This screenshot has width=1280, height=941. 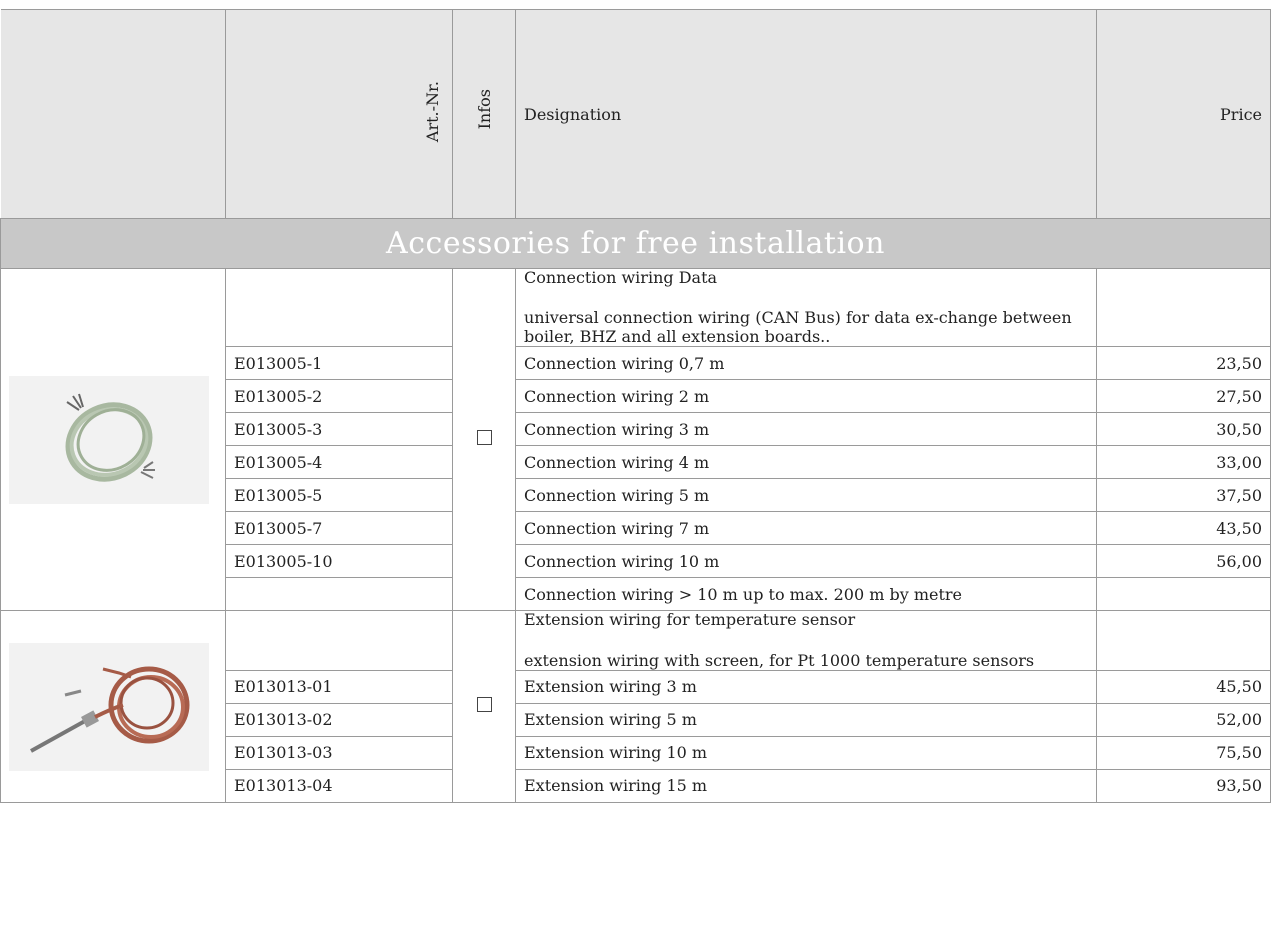 I want to click on price: 93,50, so click(x=1183, y=785).